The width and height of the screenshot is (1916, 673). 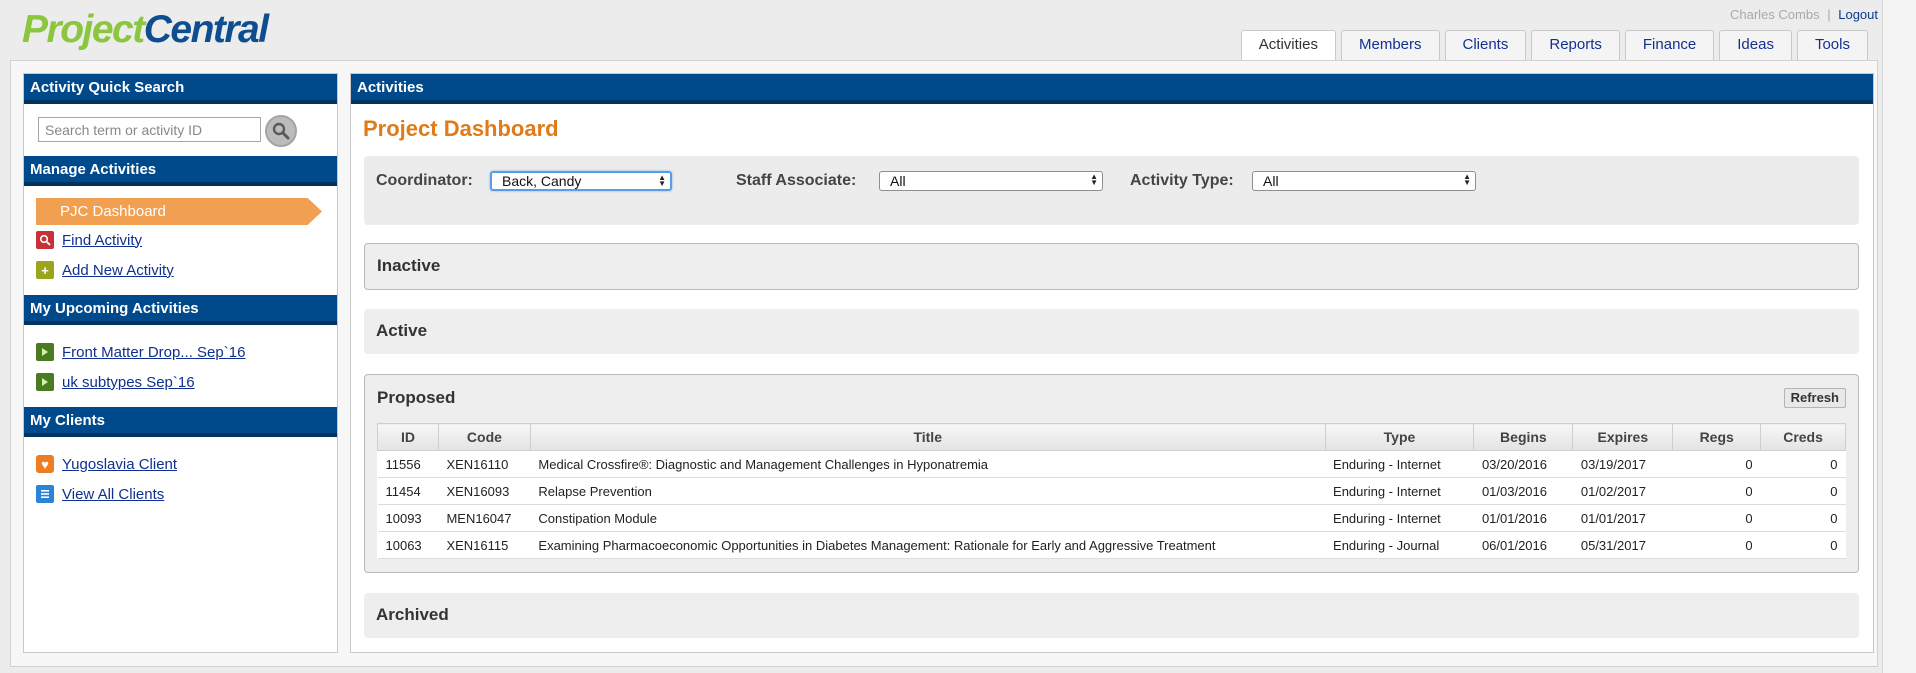 I want to click on active-title: Active, so click(x=402, y=330).